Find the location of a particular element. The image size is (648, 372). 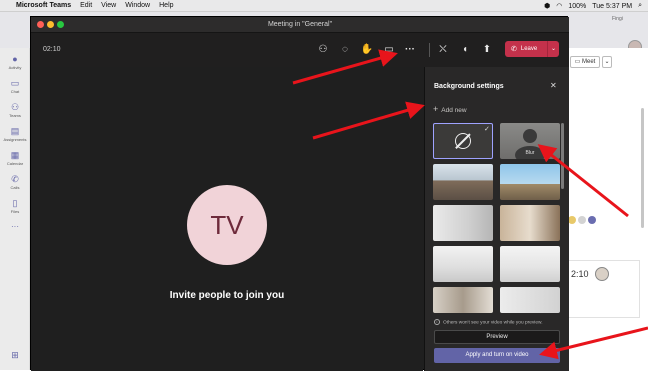

participant-avatar: TV is located at coordinates (227, 225).